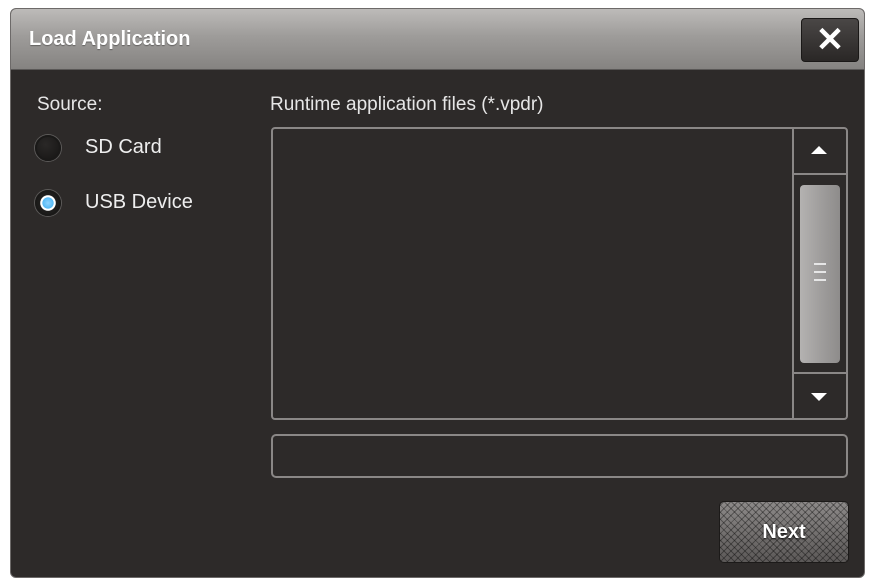  What do you see at coordinates (48, 148) in the screenshot?
I see `radio-sd-card-indicator` at bounding box center [48, 148].